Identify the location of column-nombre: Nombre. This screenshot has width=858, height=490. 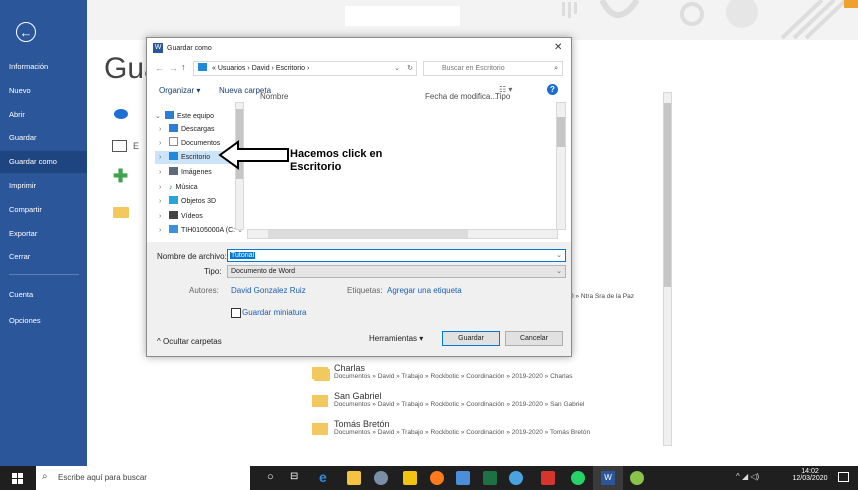
(274, 96).